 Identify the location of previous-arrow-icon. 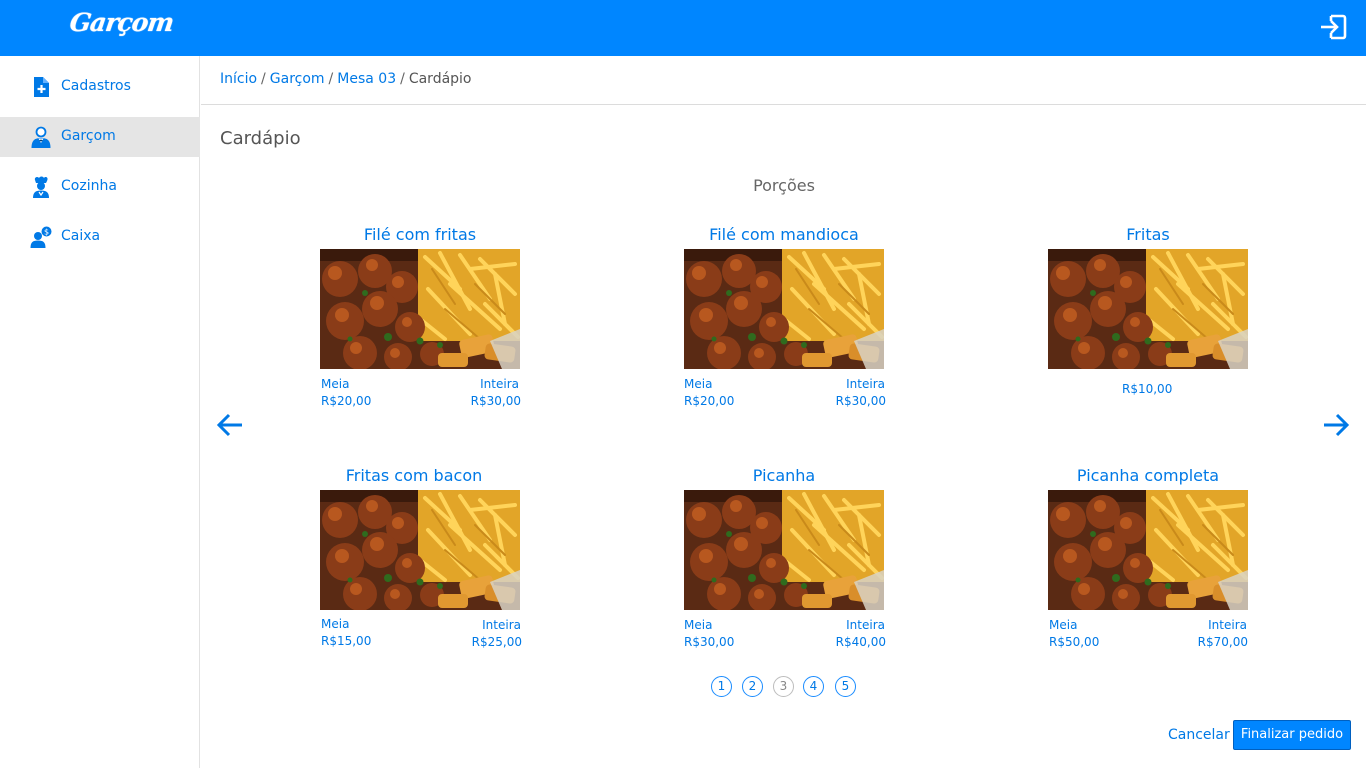
(230, 425).